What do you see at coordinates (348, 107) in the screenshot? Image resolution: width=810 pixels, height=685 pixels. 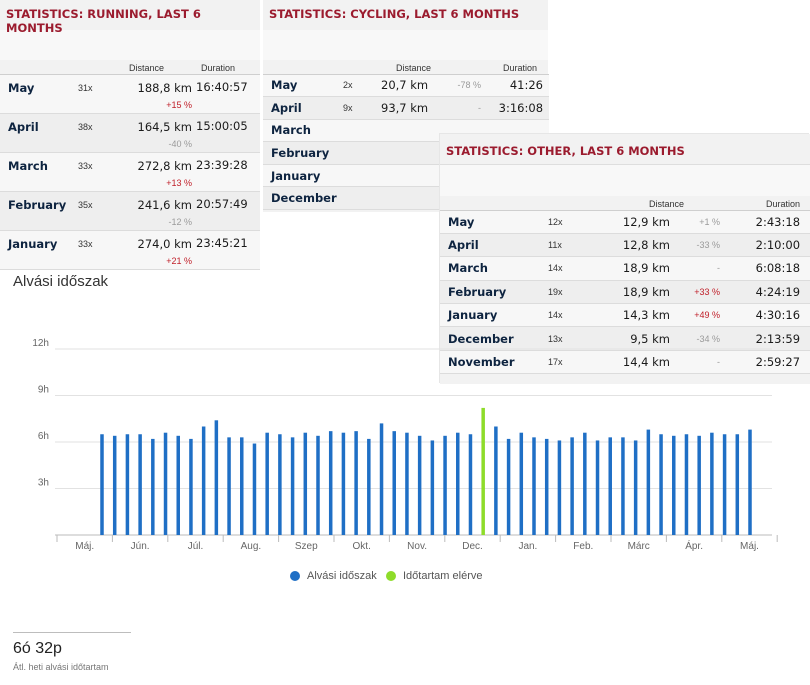 I see `activity-count: 9x` at bounding box center [348, 107].